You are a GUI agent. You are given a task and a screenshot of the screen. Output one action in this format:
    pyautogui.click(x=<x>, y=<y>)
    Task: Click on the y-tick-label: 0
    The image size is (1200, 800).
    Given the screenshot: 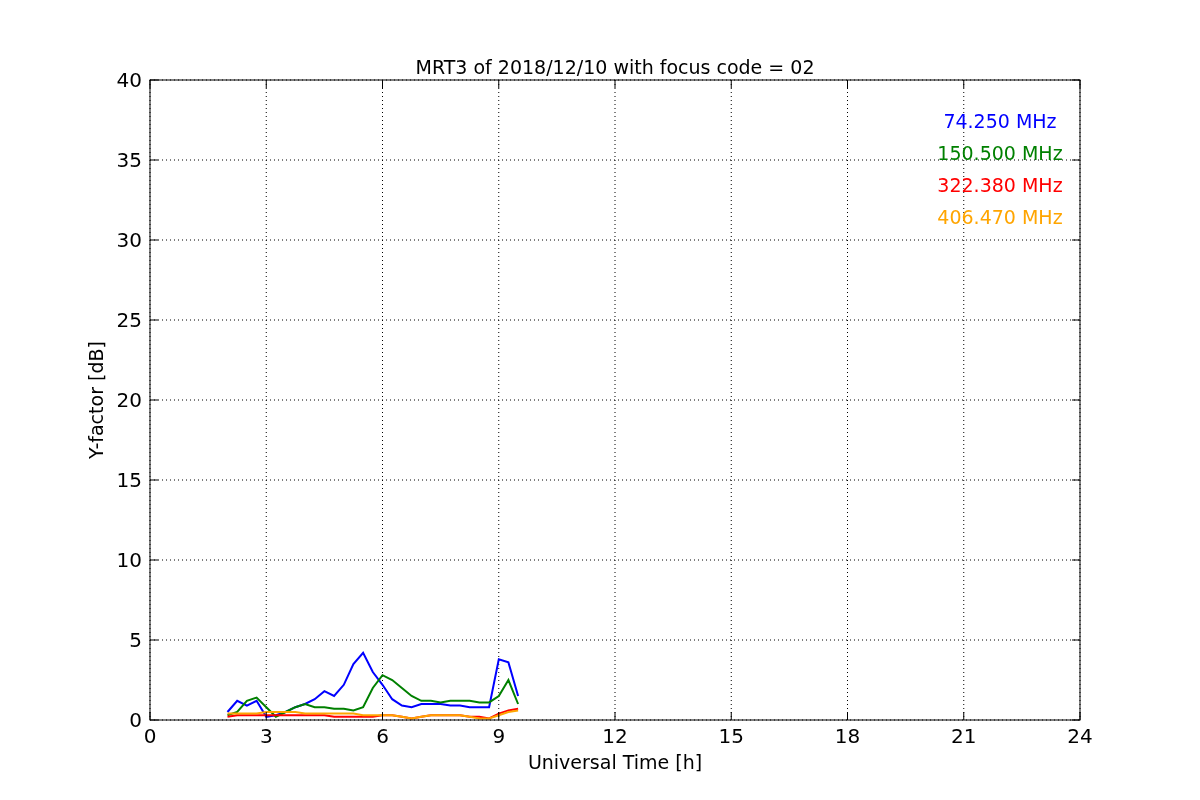 What is the action you would take?
    pyautogui.click(x=135, y=720)
    